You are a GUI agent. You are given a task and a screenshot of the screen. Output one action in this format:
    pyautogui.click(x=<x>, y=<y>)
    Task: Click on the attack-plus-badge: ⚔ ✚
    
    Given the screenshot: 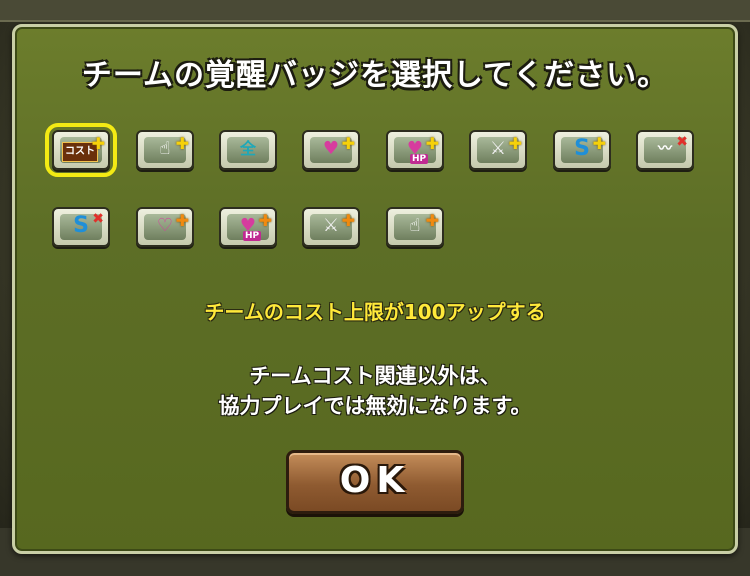 What is the action you would take?
    pyautogui.click(x=498, y=150)
    